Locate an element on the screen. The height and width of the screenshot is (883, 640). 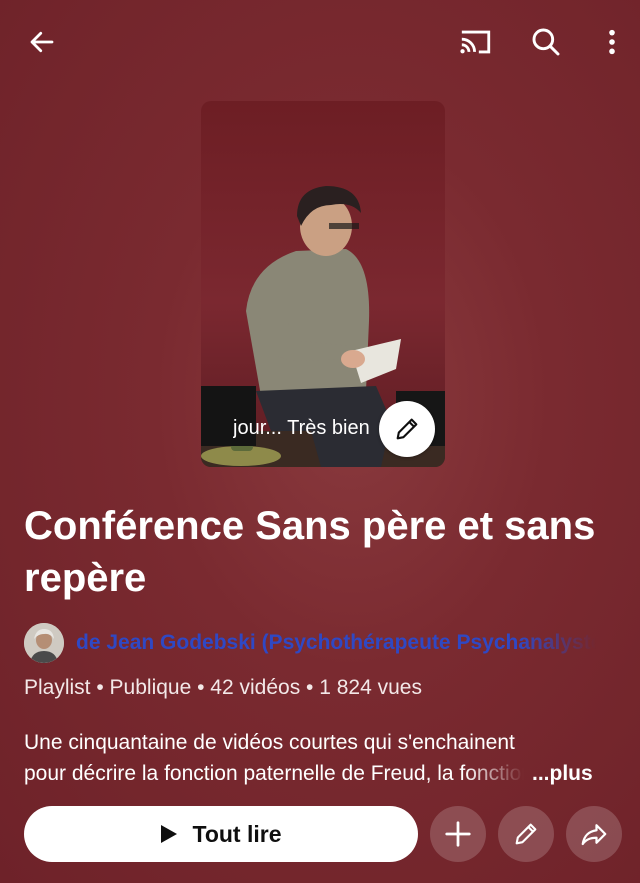
video-caption: jour... Très bien is located at coordinates (301, 428).